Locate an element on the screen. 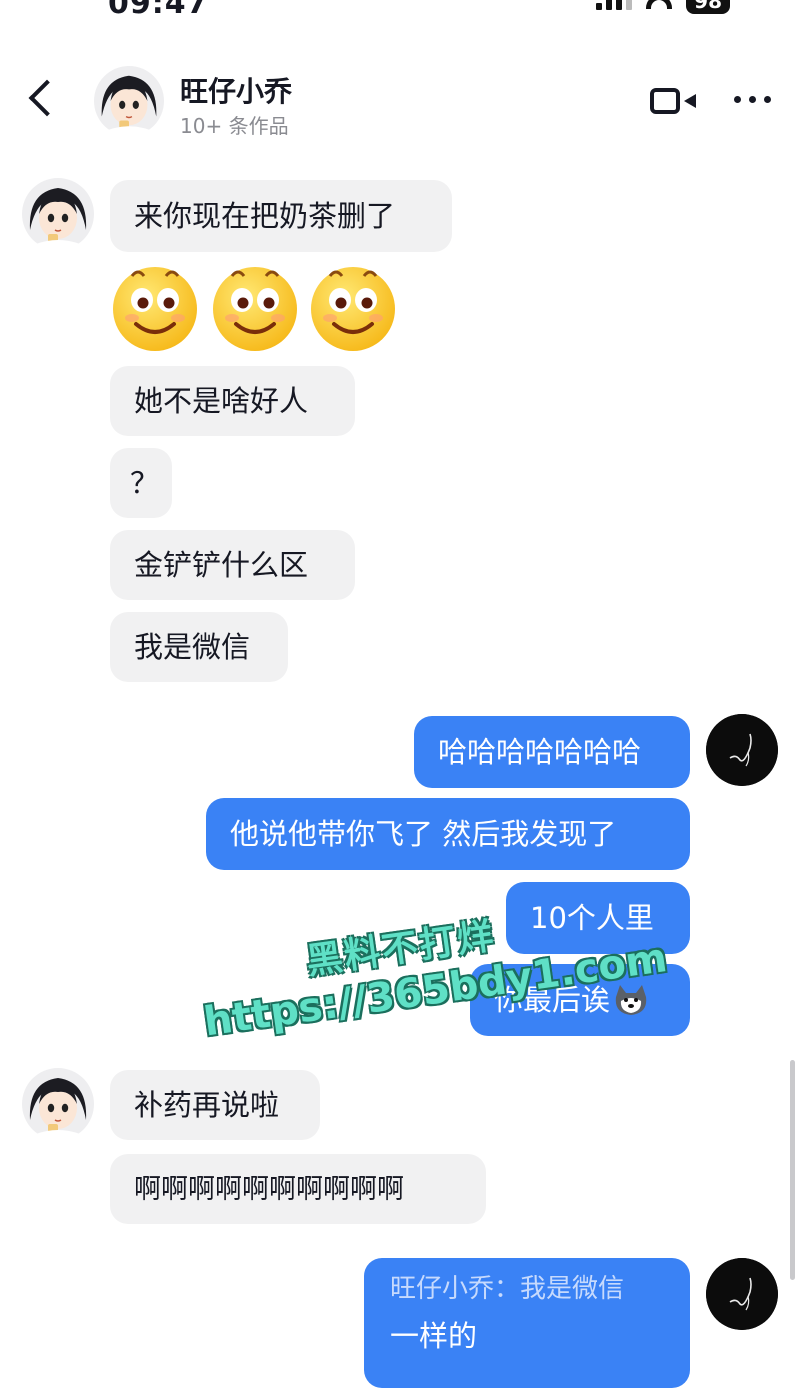 The width and height of the screenshot is (800, 1388). chat-header: 旺仔小乔 10+ 条作品 is located at coordinates (400, 103).